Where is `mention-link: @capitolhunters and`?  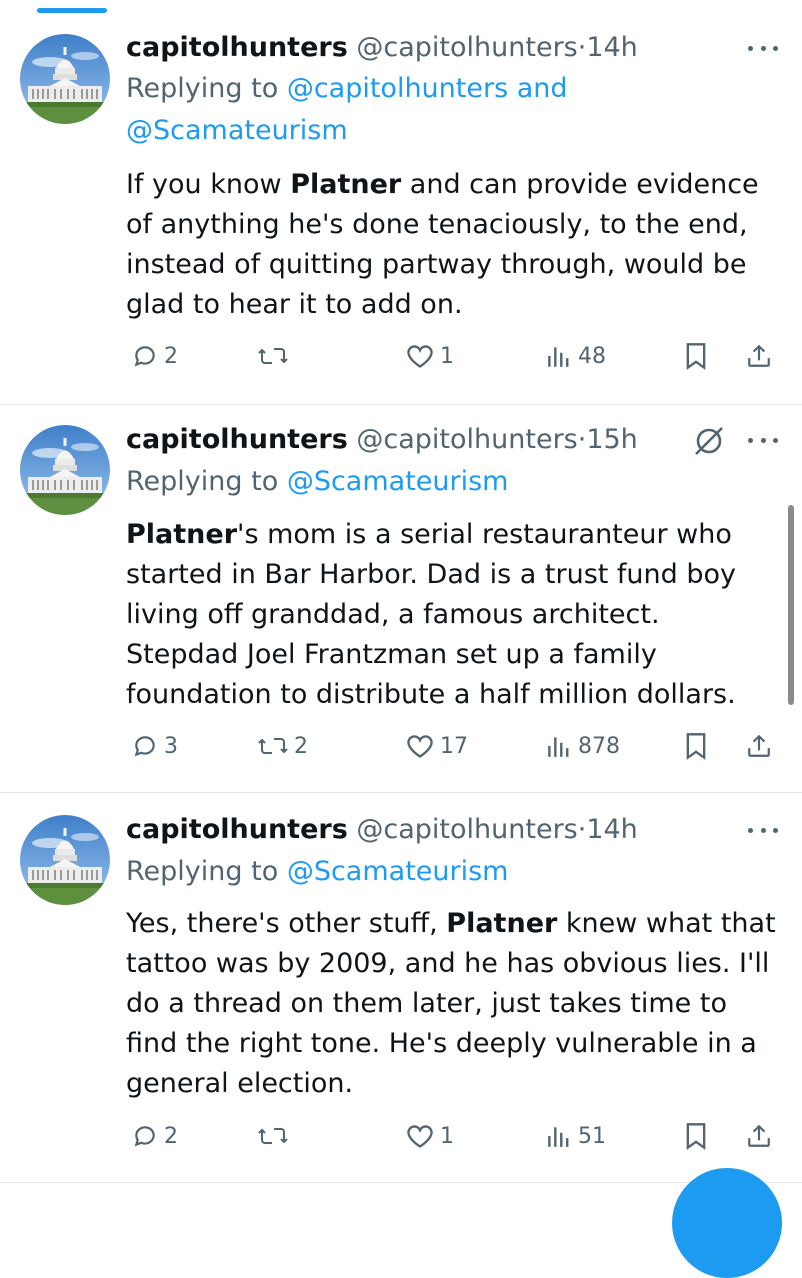
mention-link: @capitolhunters and is located at coordinates (427, 88).